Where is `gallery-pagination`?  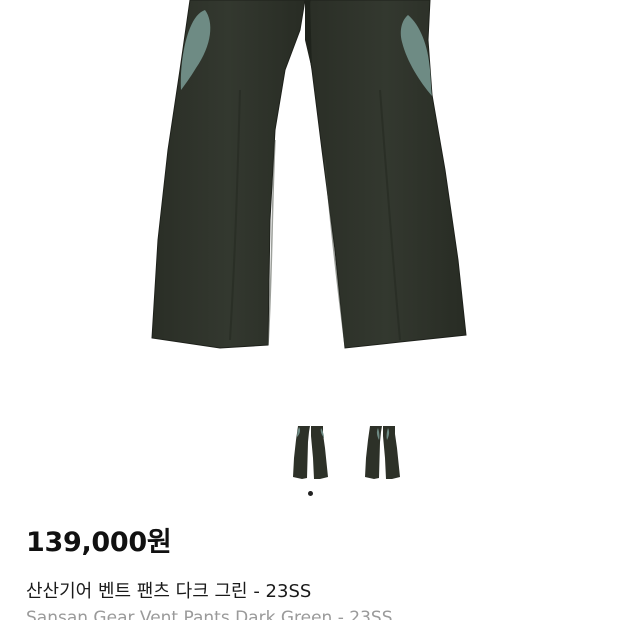 gallery-pagination is located at coordinates (310, 494).